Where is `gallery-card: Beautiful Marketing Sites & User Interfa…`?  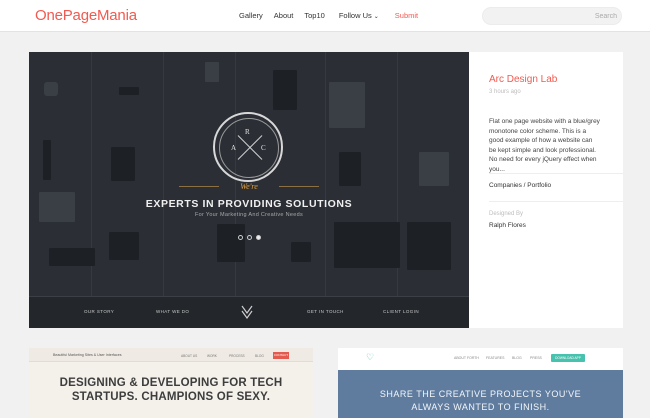
gallery-card: Beautiful Marketing Sites & User Interfa… is located at coordinates (171, 383).